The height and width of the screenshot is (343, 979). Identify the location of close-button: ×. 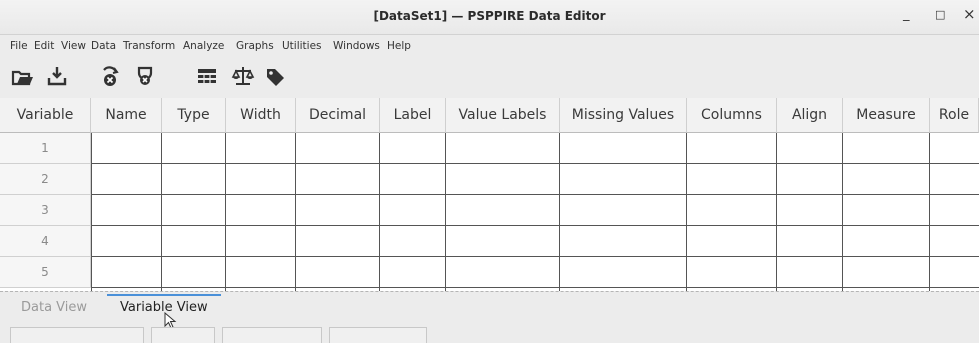
(969, 14).